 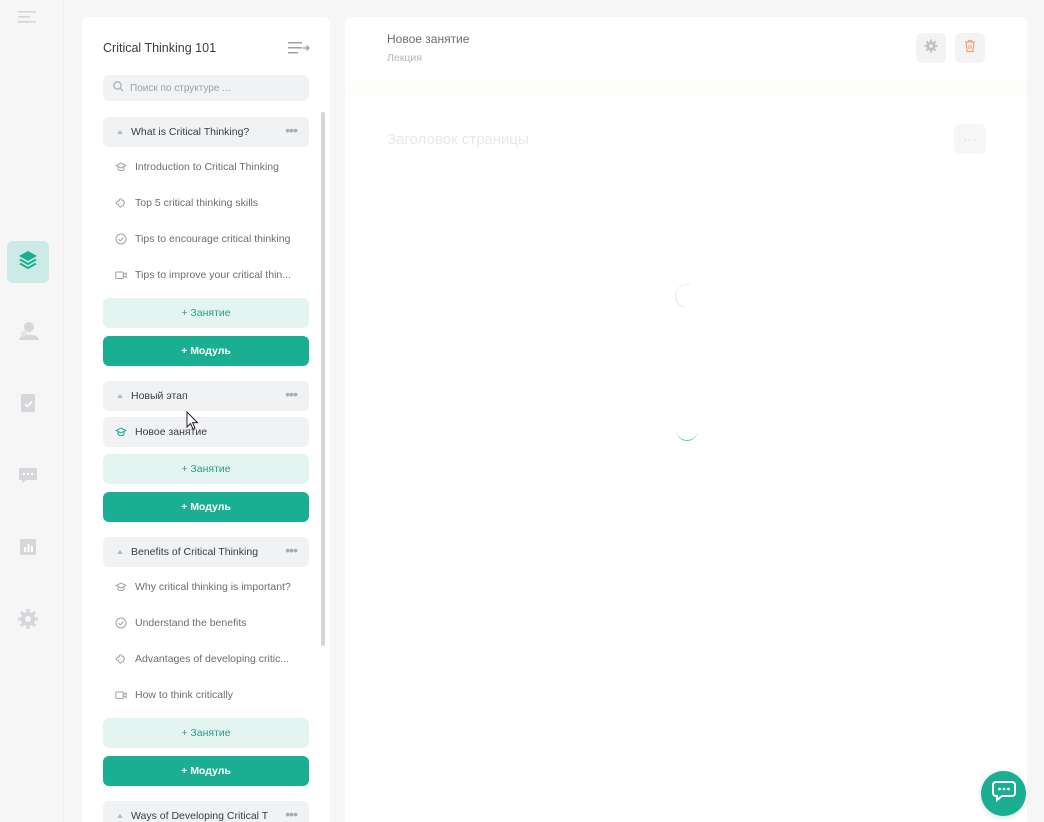 I want to click on structure-search-input, so click(x=215, y=88).